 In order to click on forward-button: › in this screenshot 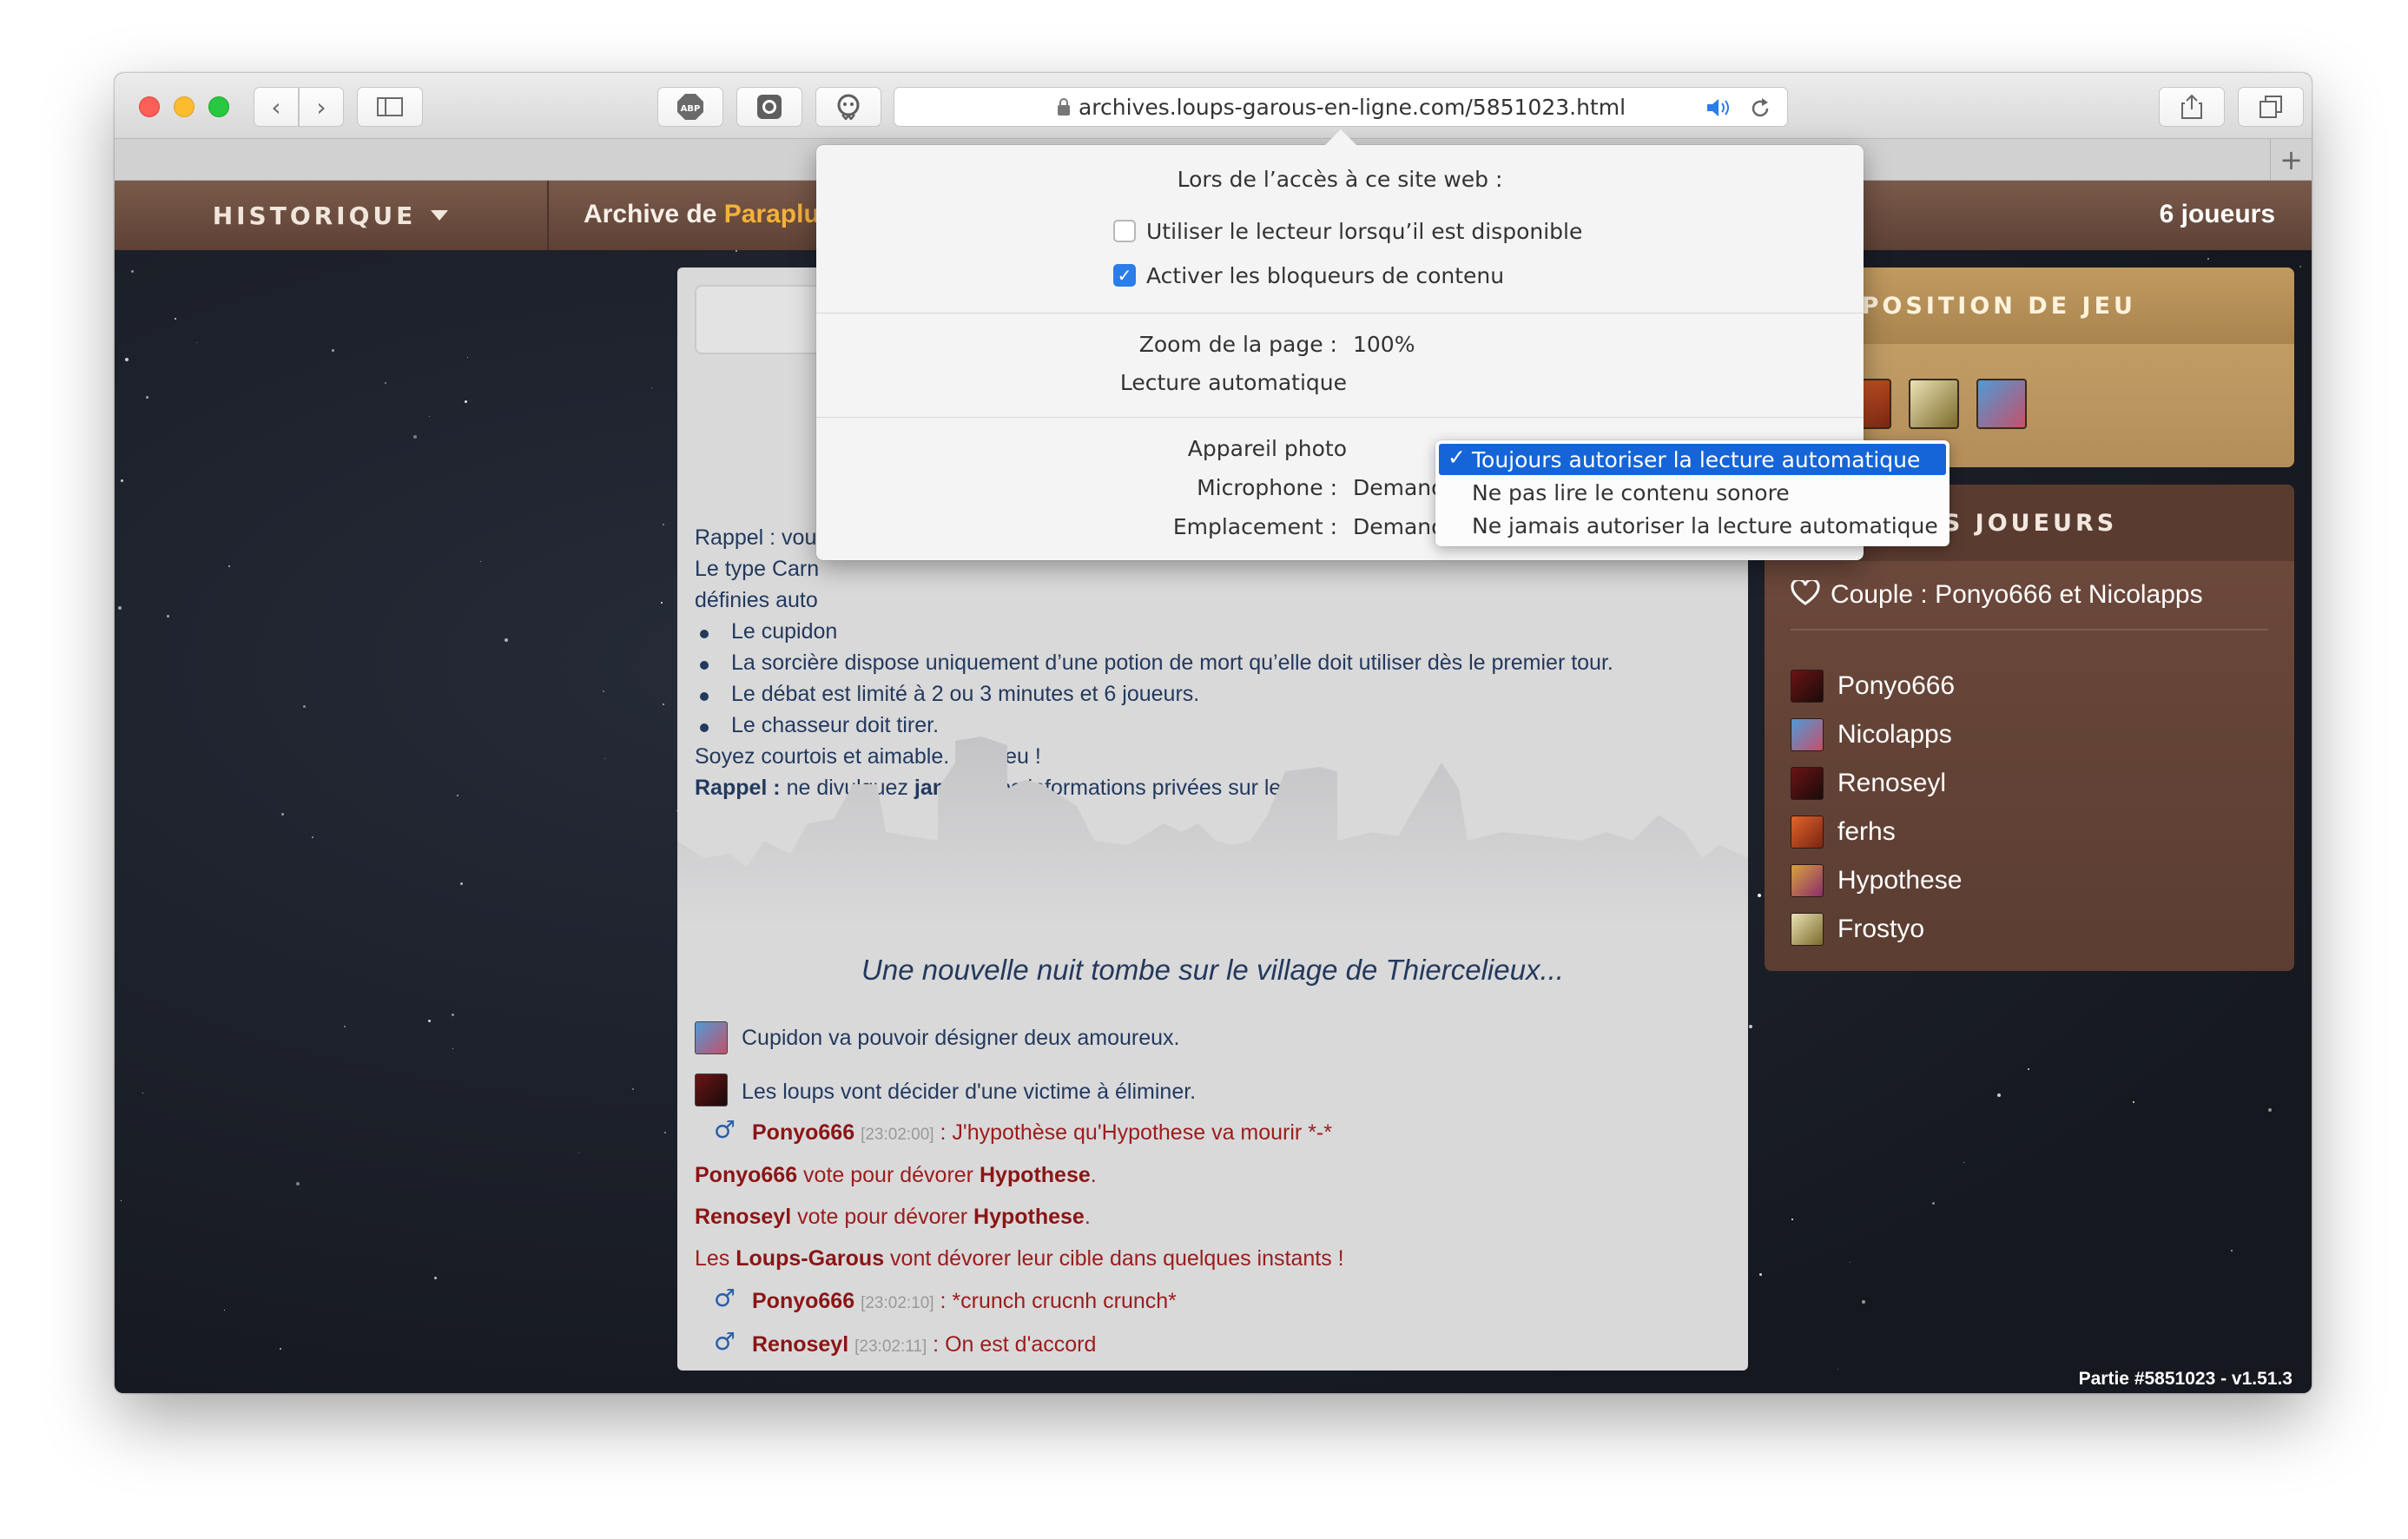, I will do `click(321, 107)`.